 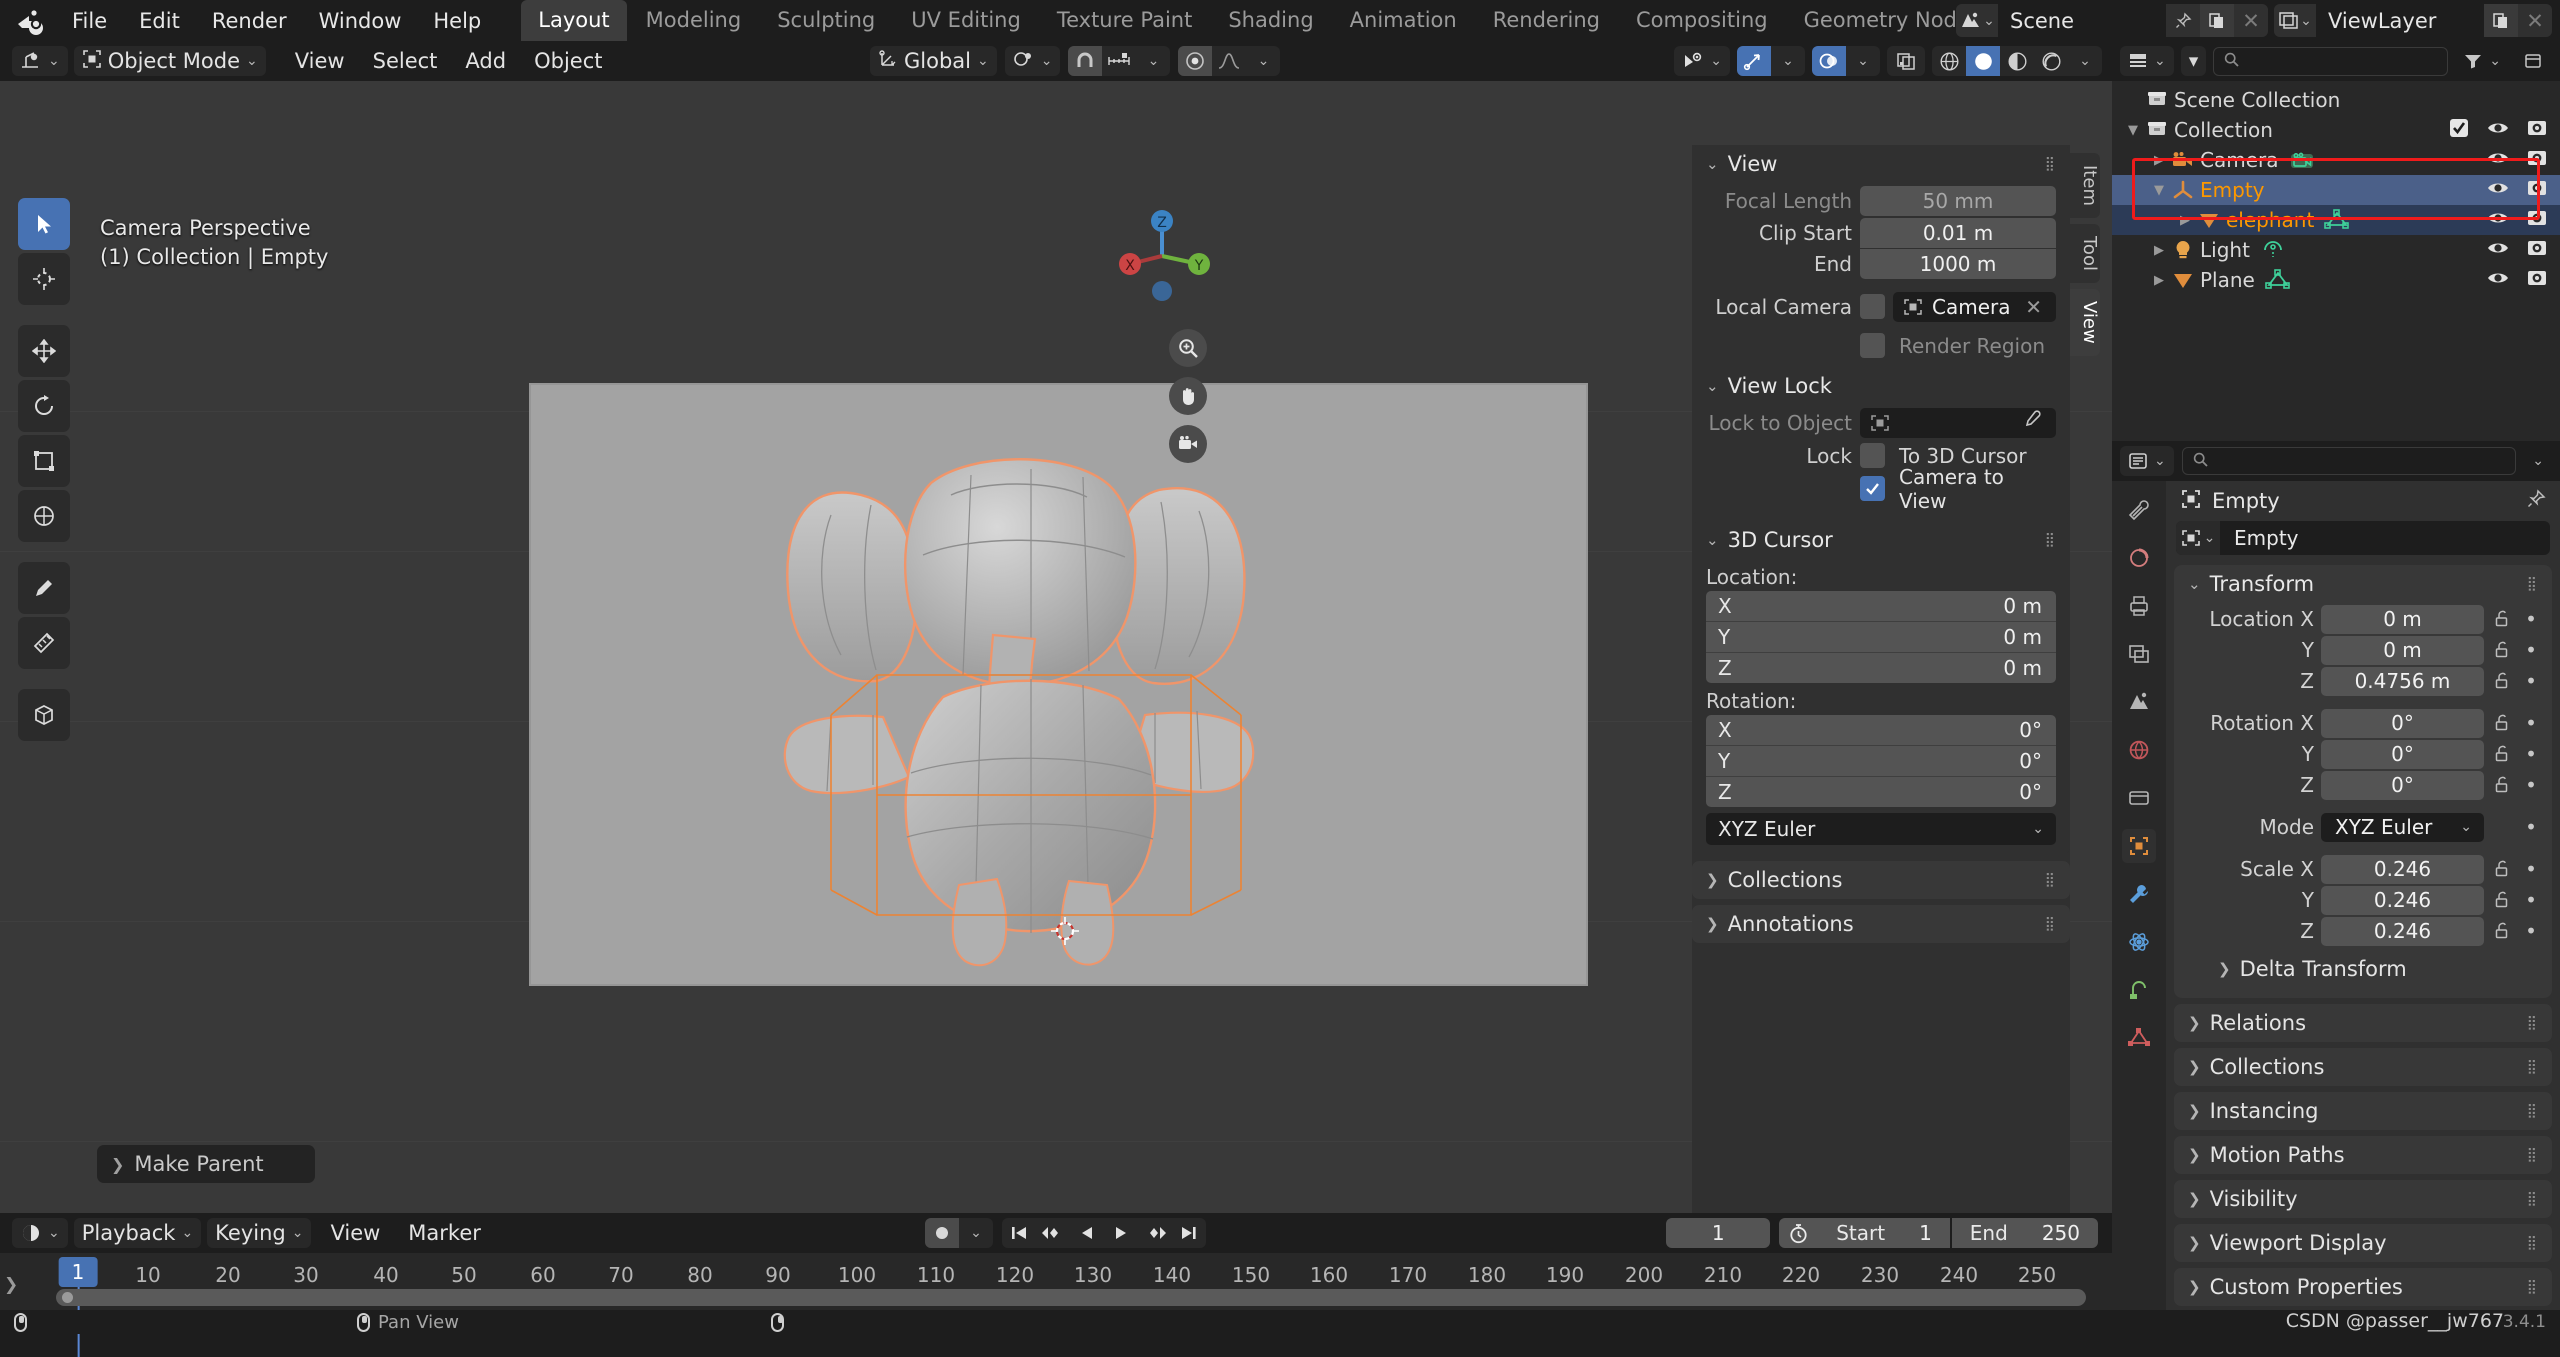 I want to click on viewlayer-tab, so click(x=2139, y=654).